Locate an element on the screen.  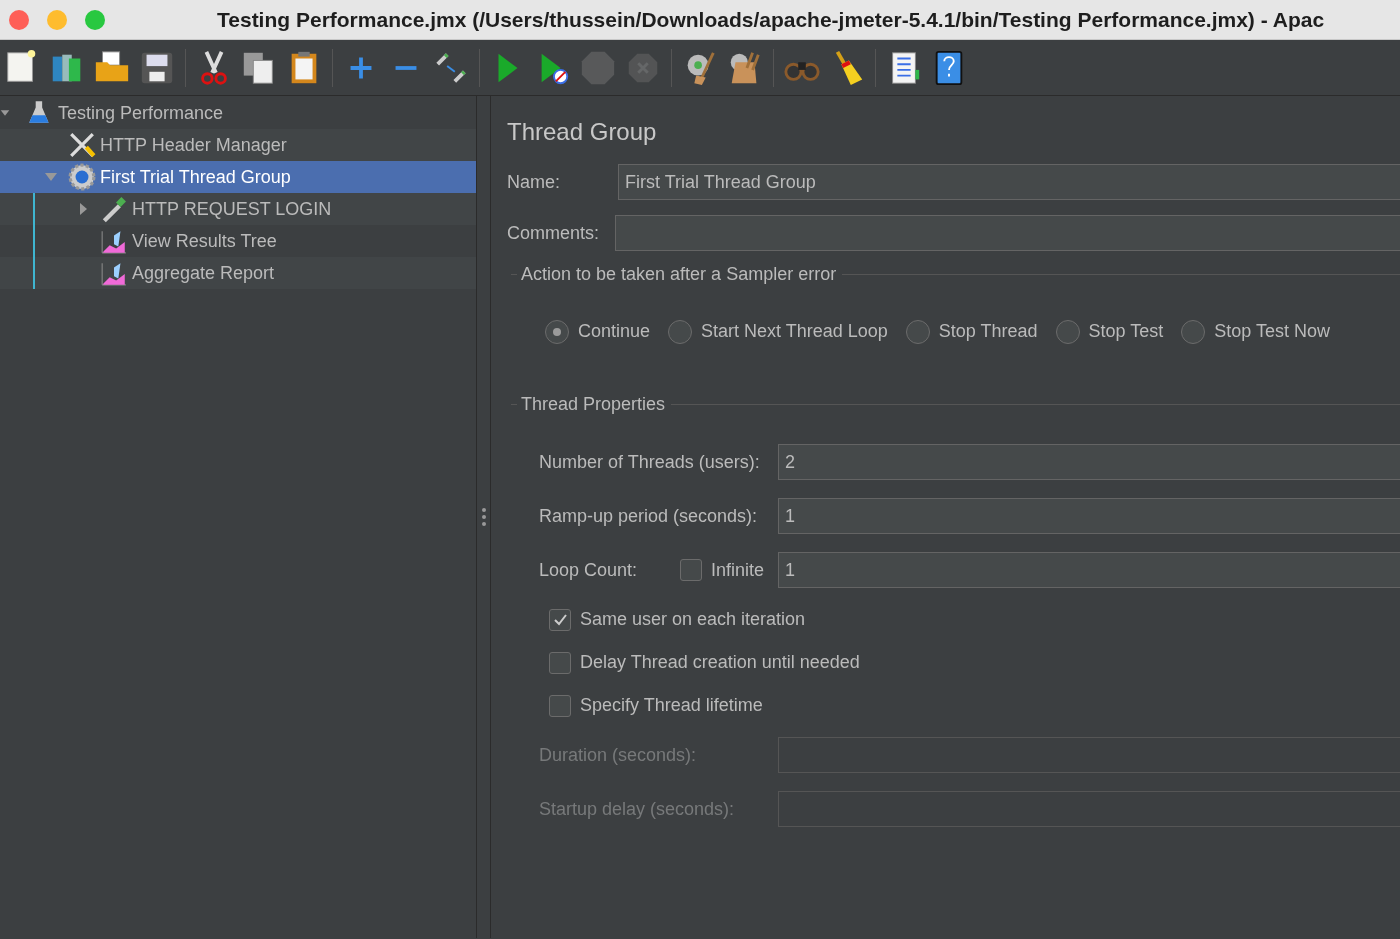
checkbox-label: Infinite is located at coordinates (738, 570).